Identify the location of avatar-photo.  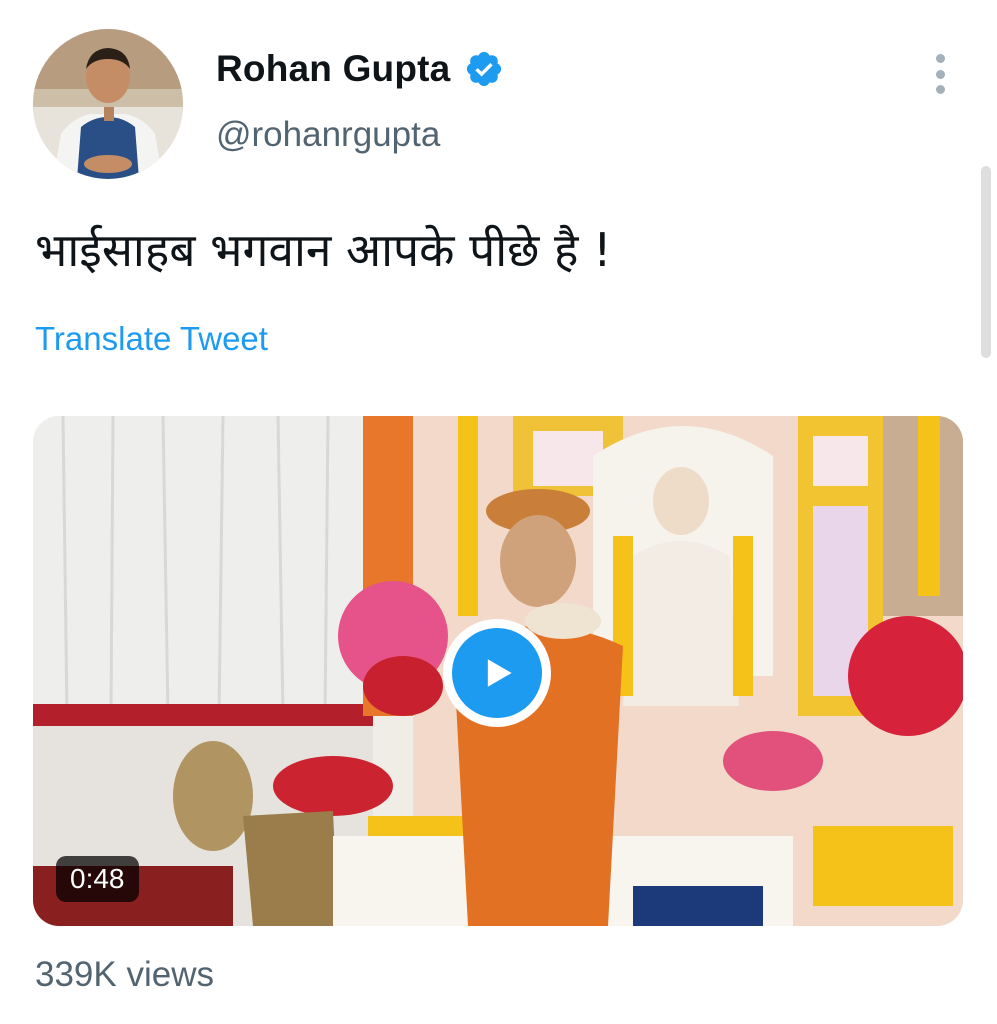
(108, 104).